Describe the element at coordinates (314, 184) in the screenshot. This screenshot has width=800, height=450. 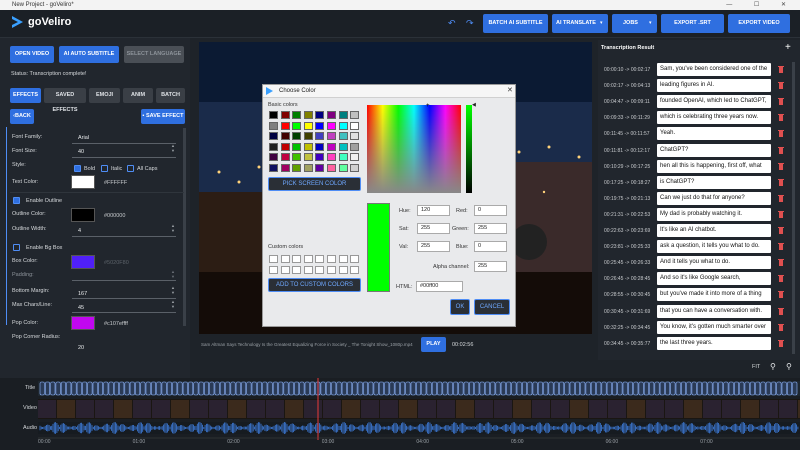
I see `pick-screen-color-button: PICK SCREEN COLOR` at that location.